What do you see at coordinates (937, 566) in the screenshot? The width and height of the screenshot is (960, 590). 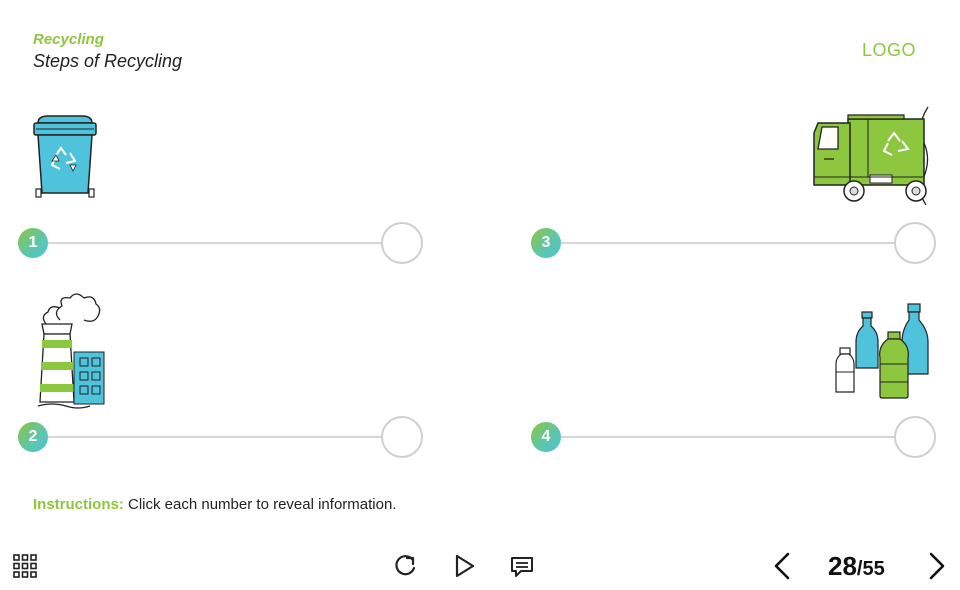 I see `chevron-right-icon` at bounding box center [937, 566].